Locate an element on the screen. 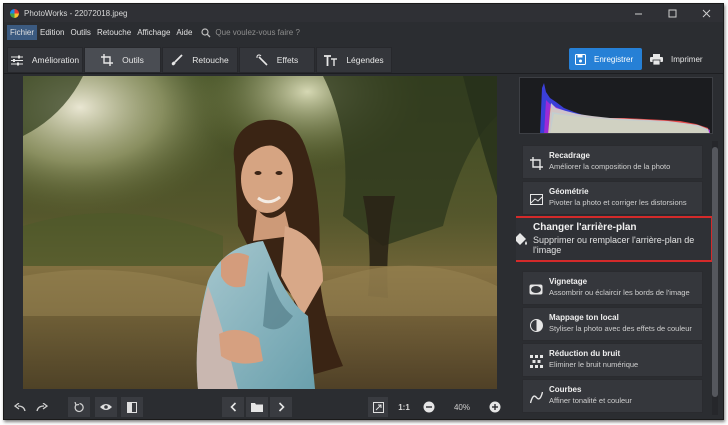 The image size is (728, 425). window-controls is located at coordinates (672, 13).